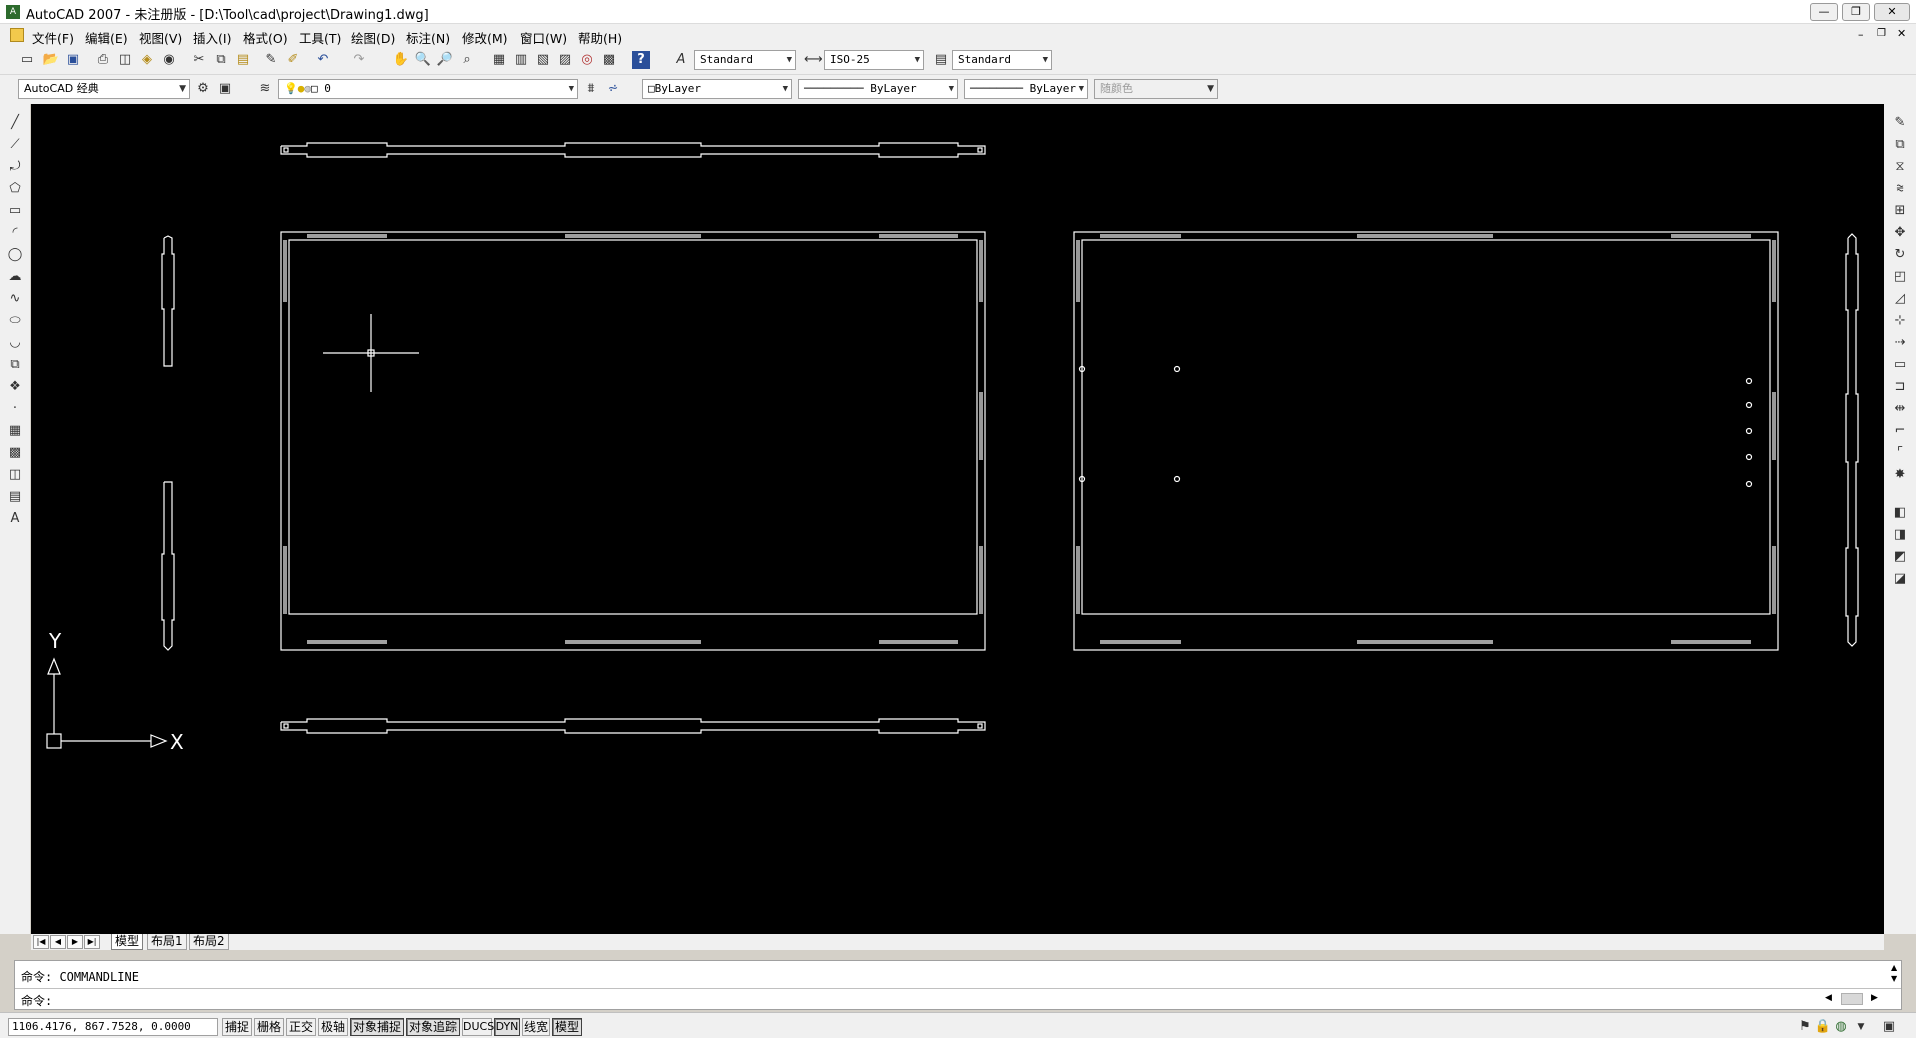 The image size is (1916, 1038). I want to click on tab-layout1: 布局1, so click(167, 942).